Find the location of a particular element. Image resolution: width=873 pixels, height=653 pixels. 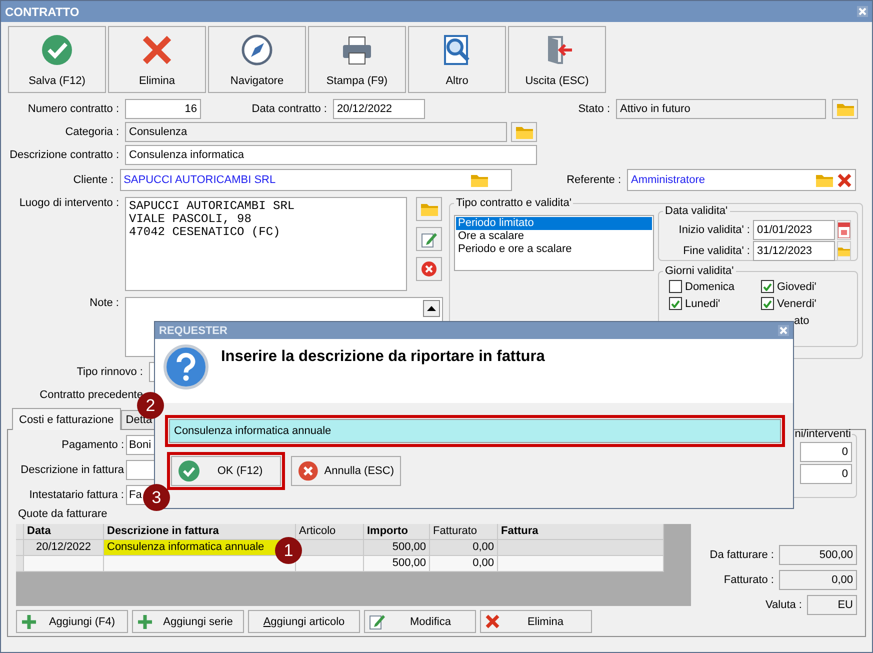

group-title: Giorni validita' is located at coordinates (699, 271).